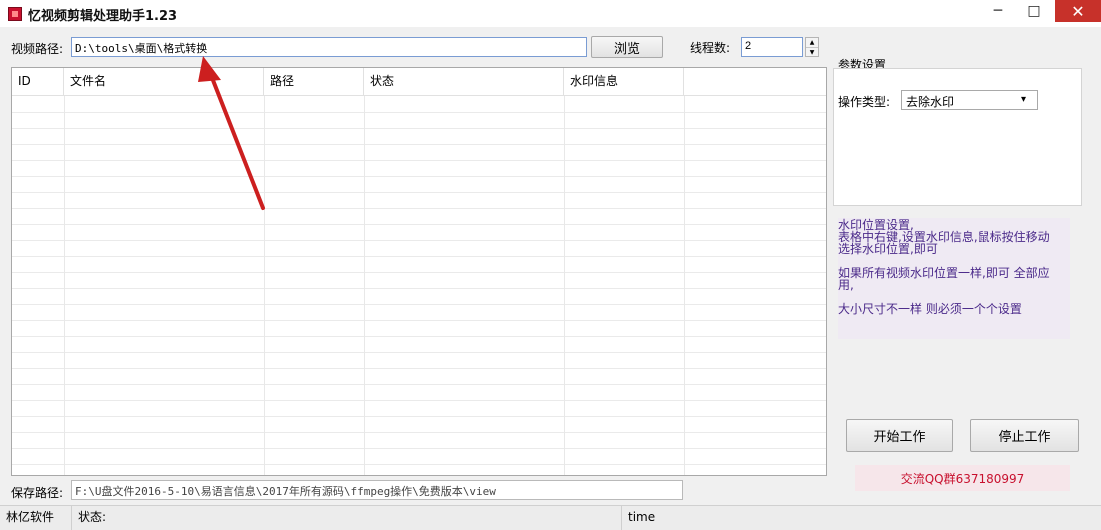 Image resolution: width=1101 pixels, height=530 pixels. What do you see at coordinates (755, 82) in the screenshot?
I see `column-header-filler` at bounding box center [755, 82].